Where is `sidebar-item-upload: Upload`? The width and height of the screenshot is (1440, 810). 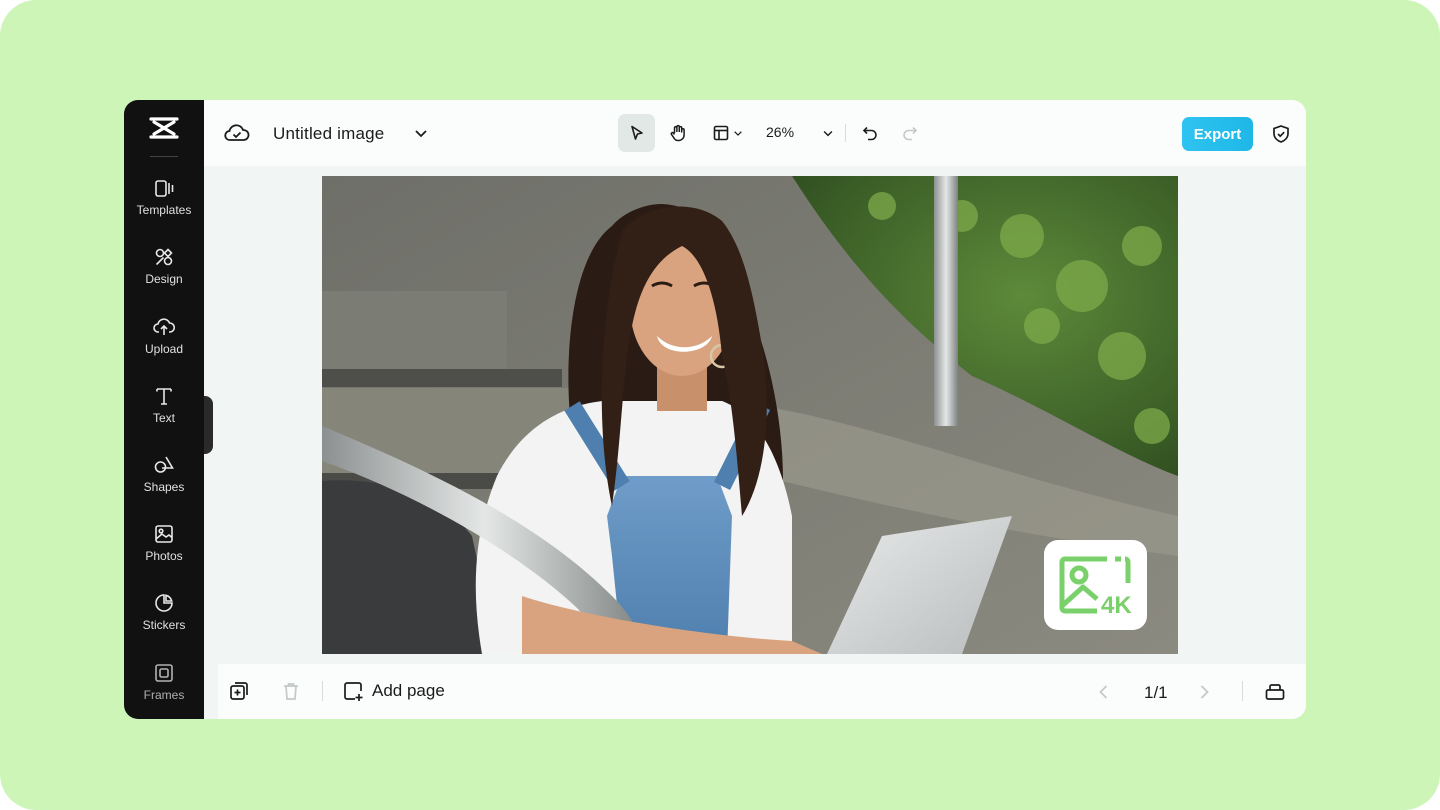
sidebar-item-upload: Upload is located at coordinates (164, 344).